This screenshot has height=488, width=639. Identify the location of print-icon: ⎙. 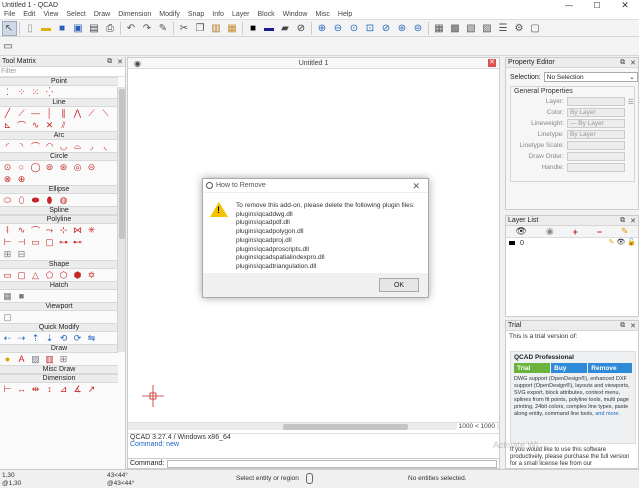
(110, 28).